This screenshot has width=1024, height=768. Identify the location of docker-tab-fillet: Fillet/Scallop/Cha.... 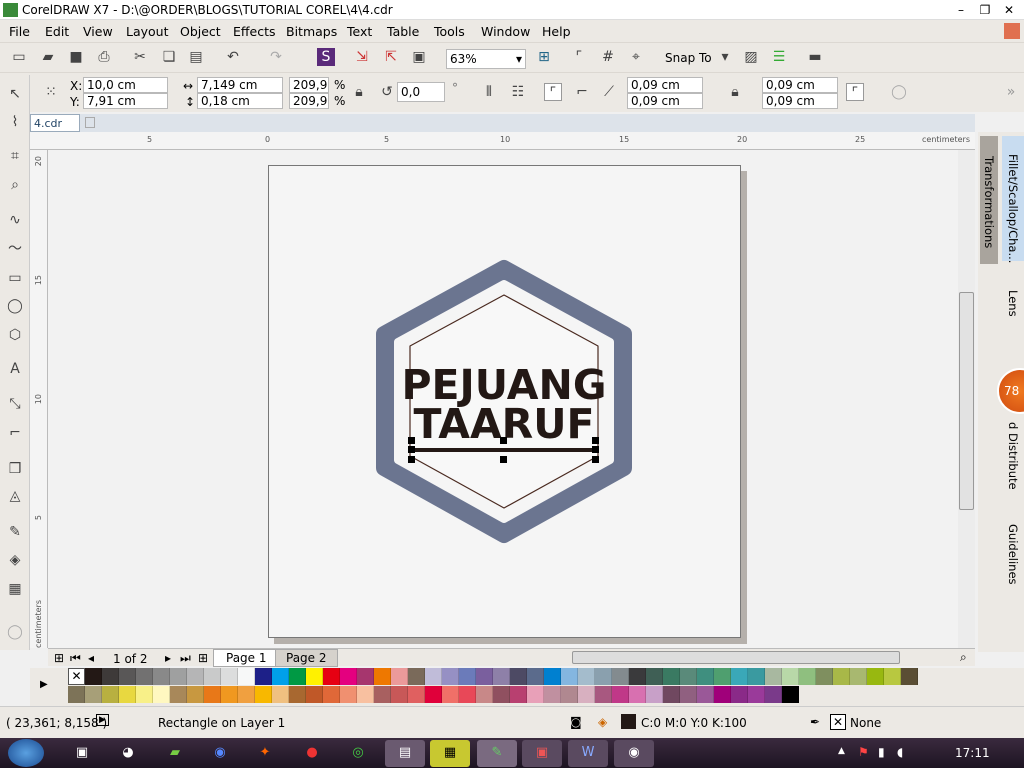
(1013, 208).